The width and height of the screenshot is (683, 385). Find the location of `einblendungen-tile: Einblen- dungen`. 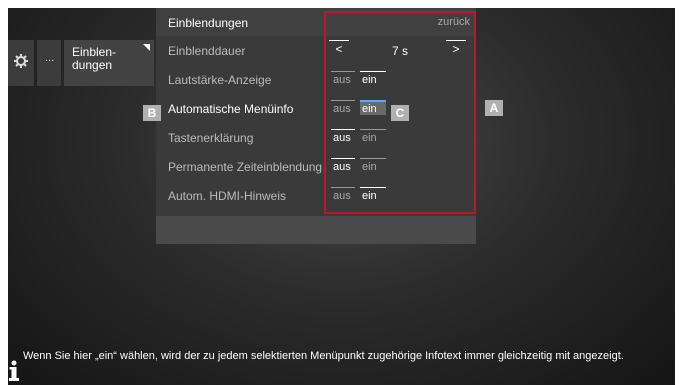

einblendungen-tile: Einblen- dungen is located at coordinates (109, 63).